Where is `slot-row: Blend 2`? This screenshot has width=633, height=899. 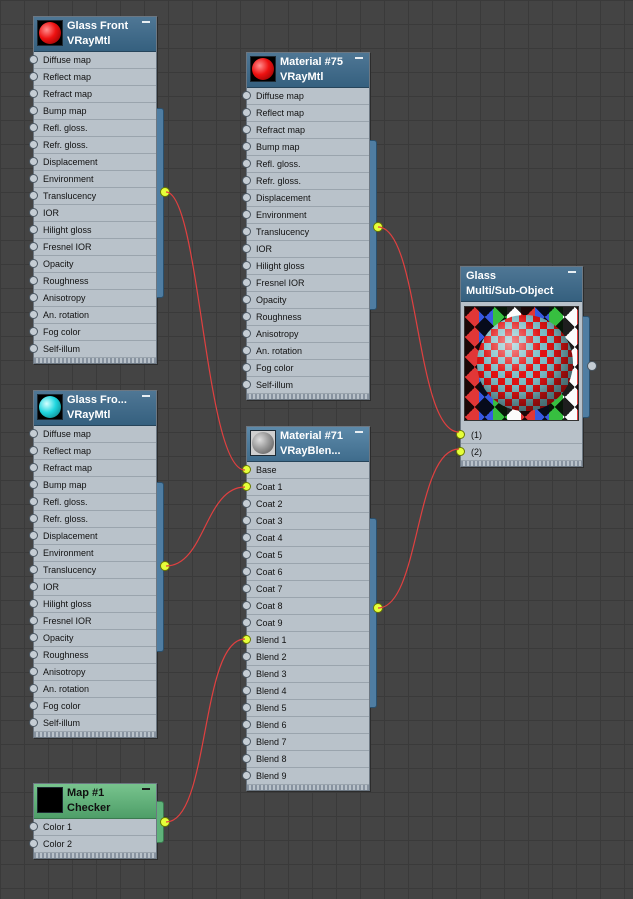 slot-row: Blend 2 is located at coordinates (305, 657).